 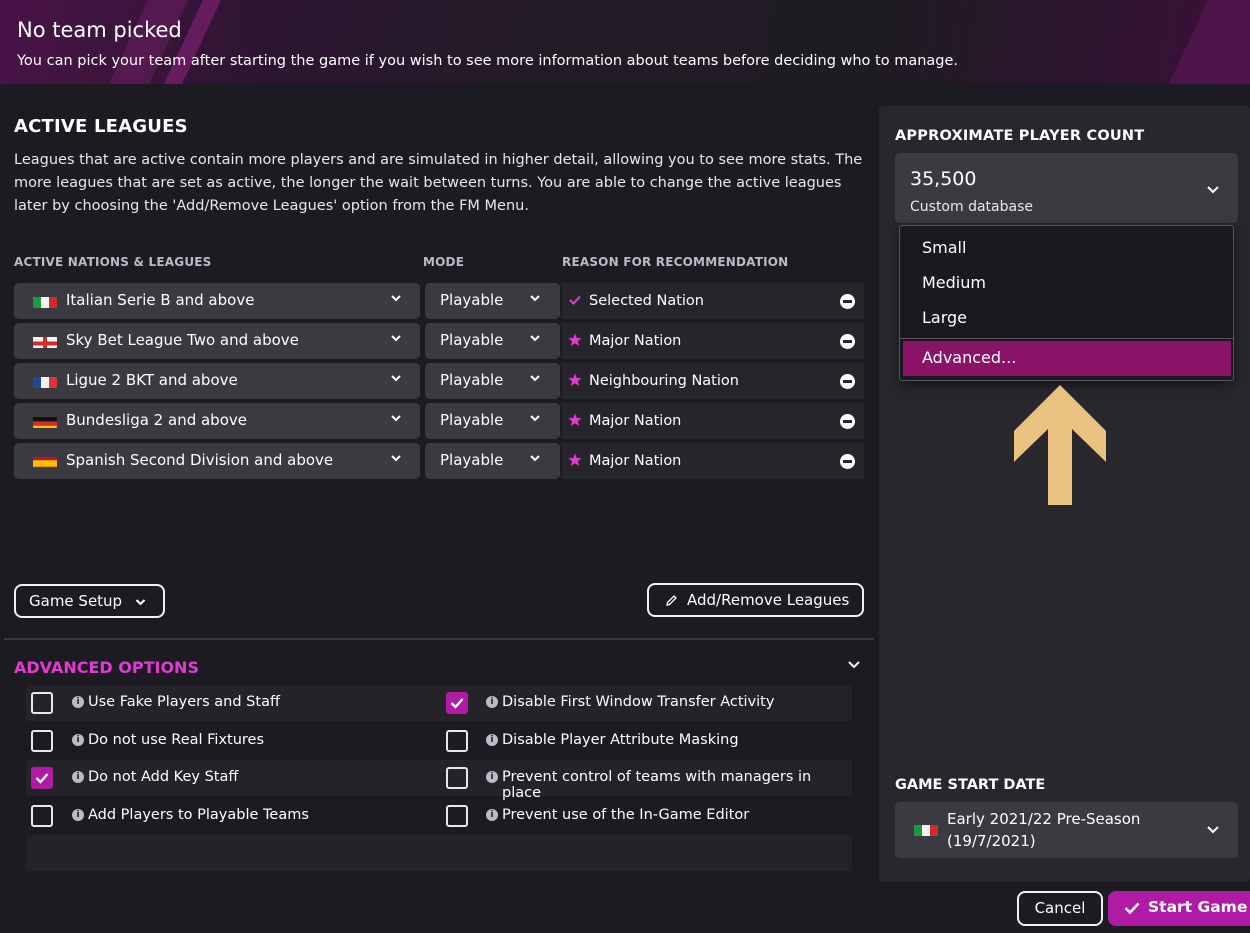 I want to click on add-remove-leagues-button: Add/Remove Leagues, so click(x=755, y=600).